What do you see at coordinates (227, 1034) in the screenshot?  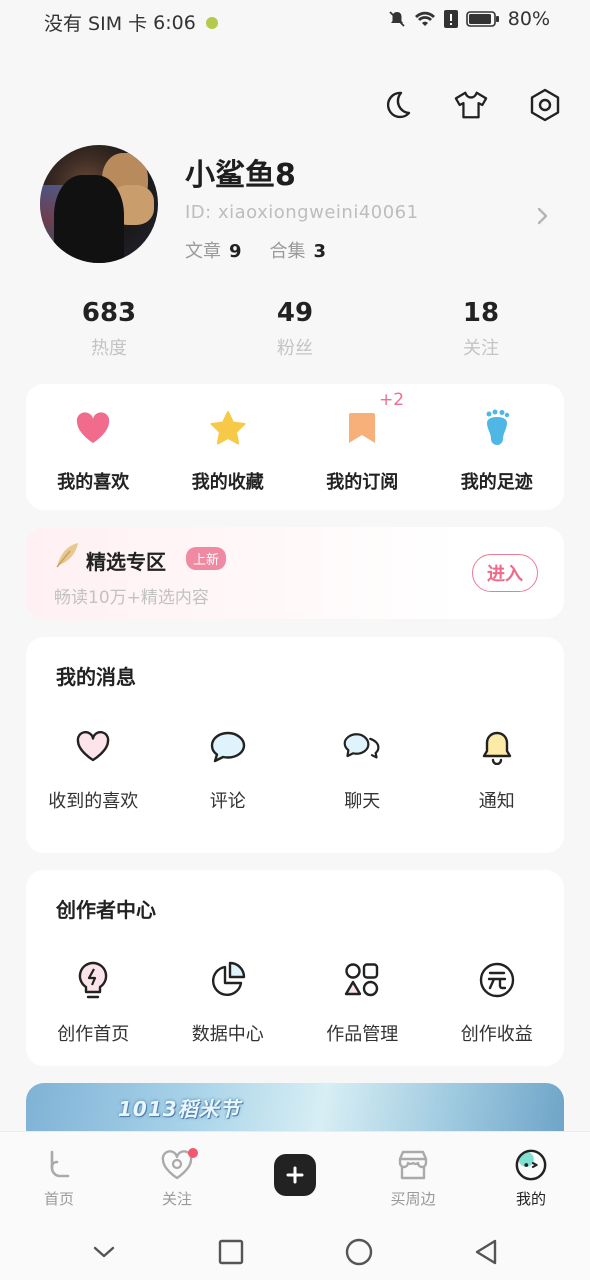 I see `data-center-label: 数据中心` at bounding box center [227, 1034].